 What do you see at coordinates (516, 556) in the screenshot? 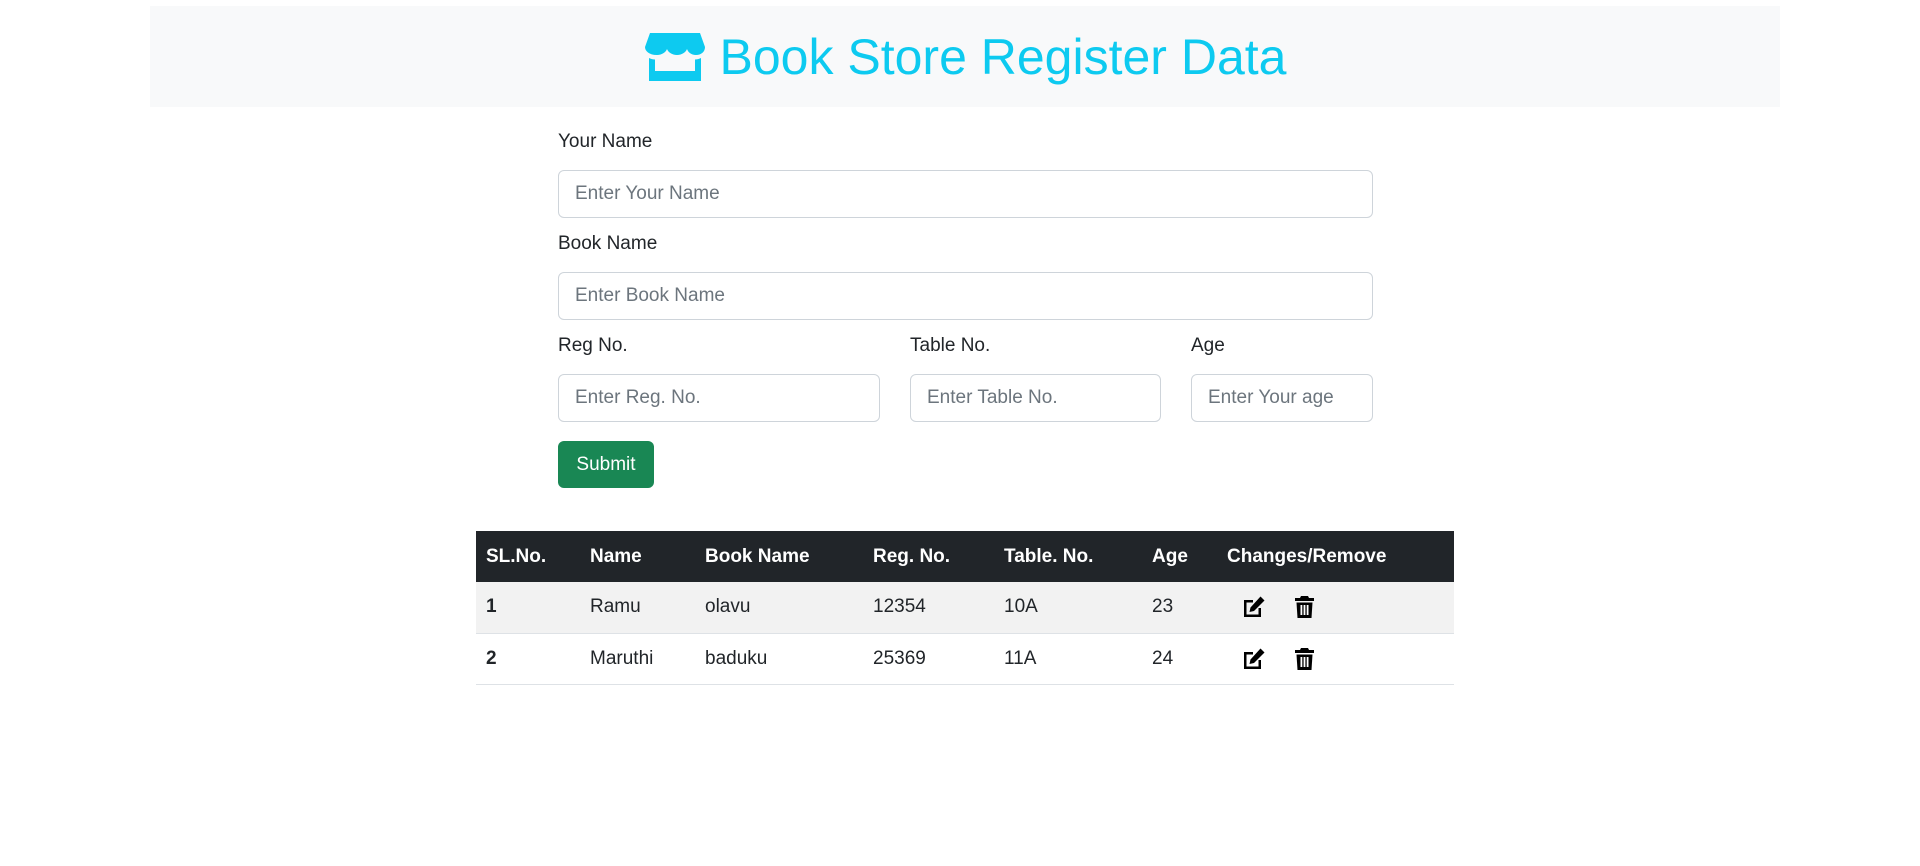
I see `col-header-sl-no: SL.No.` at bounding box center [516, 556].